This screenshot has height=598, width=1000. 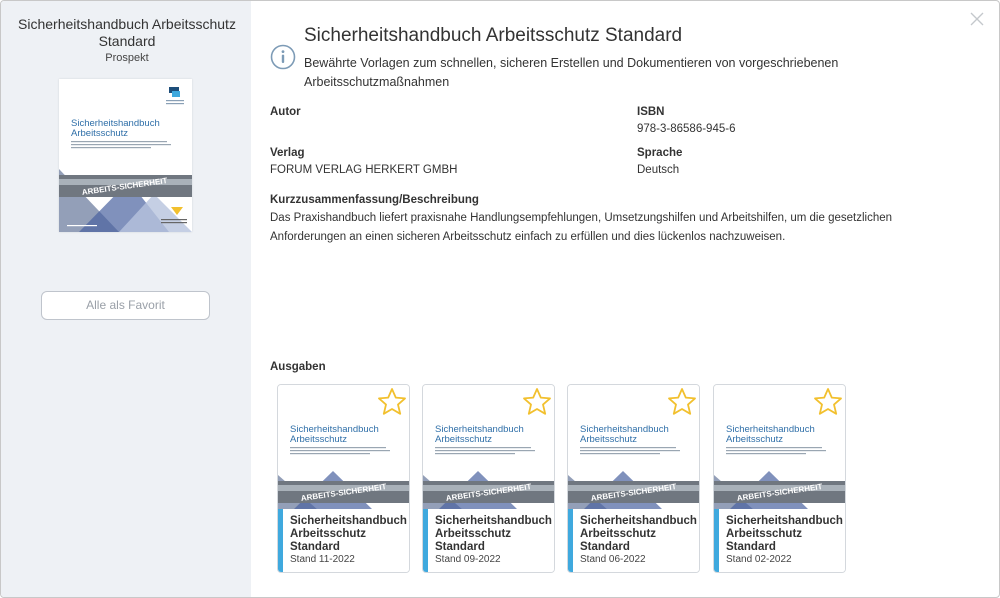 I want to click on close-icon, so click(x=977, y=19).